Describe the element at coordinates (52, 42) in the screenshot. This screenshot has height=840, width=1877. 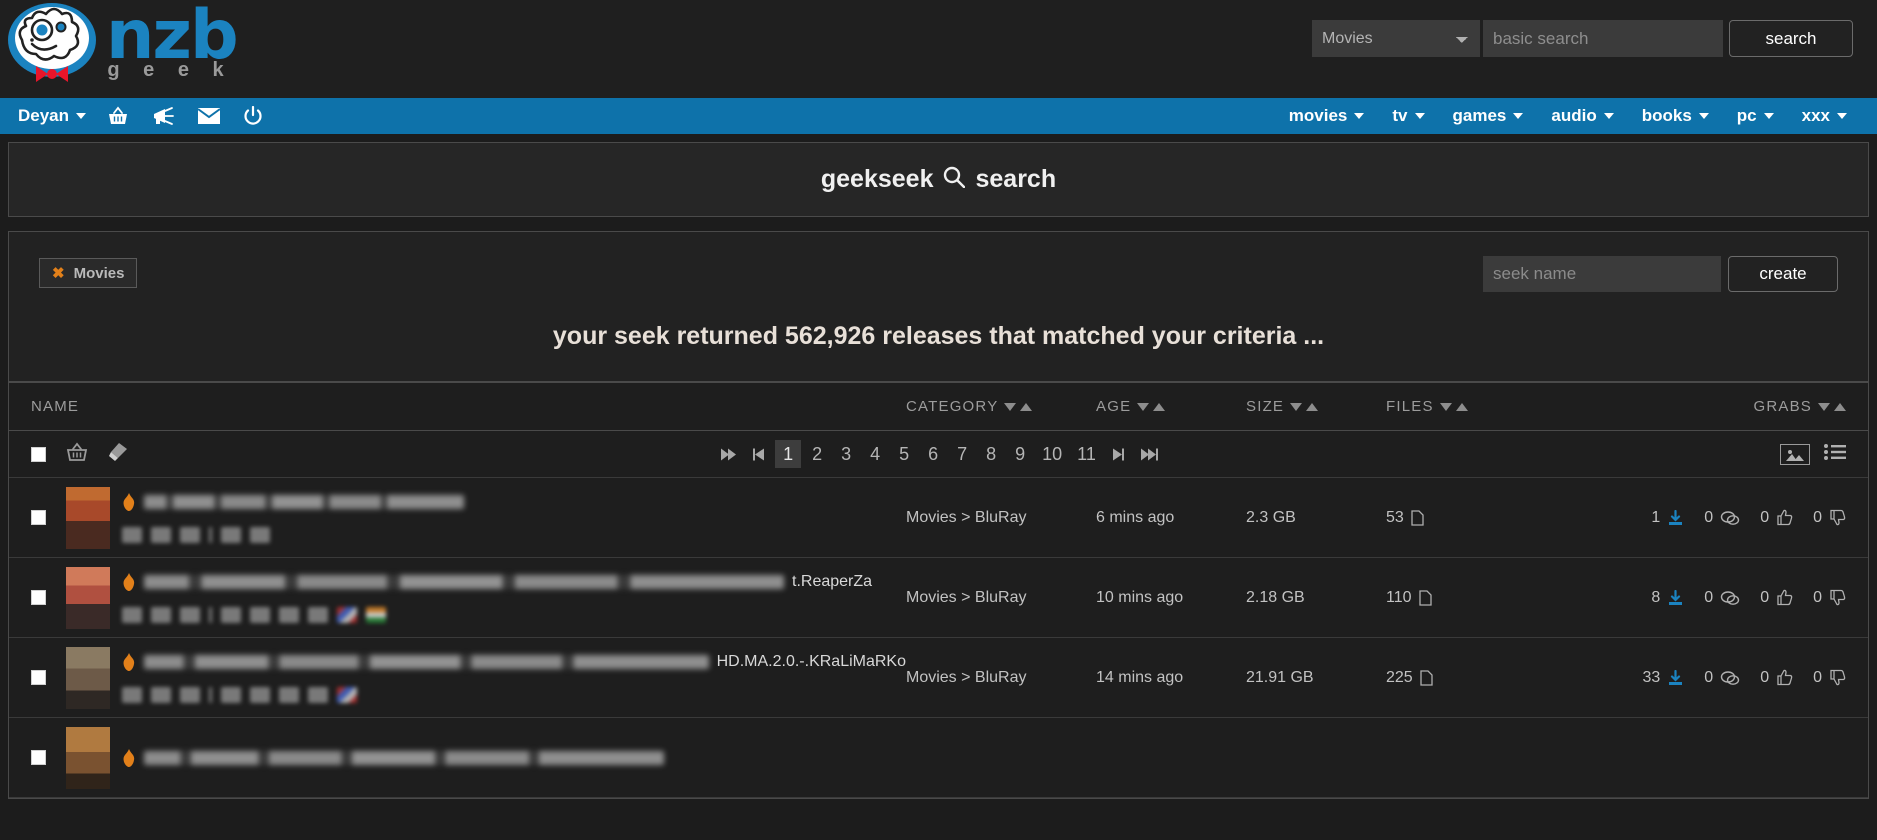
I see `nzbgeek-mascot-icon` at that location.